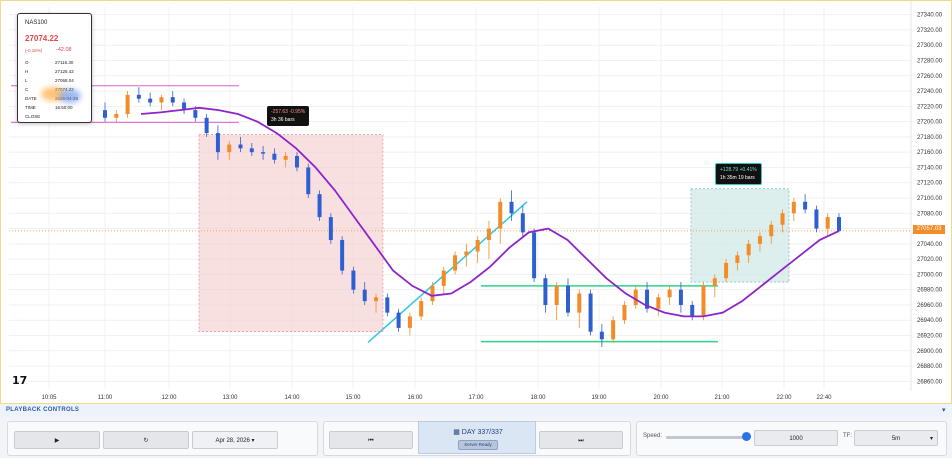 The image size is (952, 458). I want to click on speed-input: 1000, so click(796, 438).